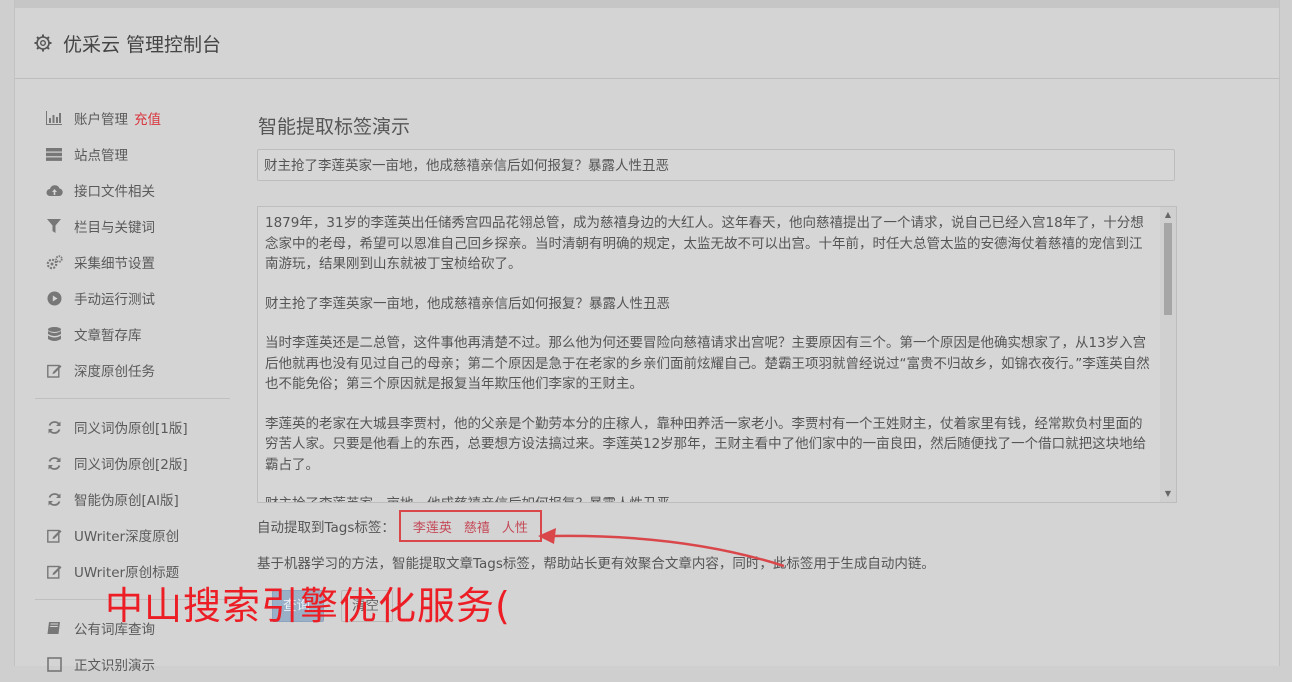 This screenshot has width=1292, height=682. Describe the element at coordinates (54, 298) in the screenshot. I see `play-circle-icon` at that location.